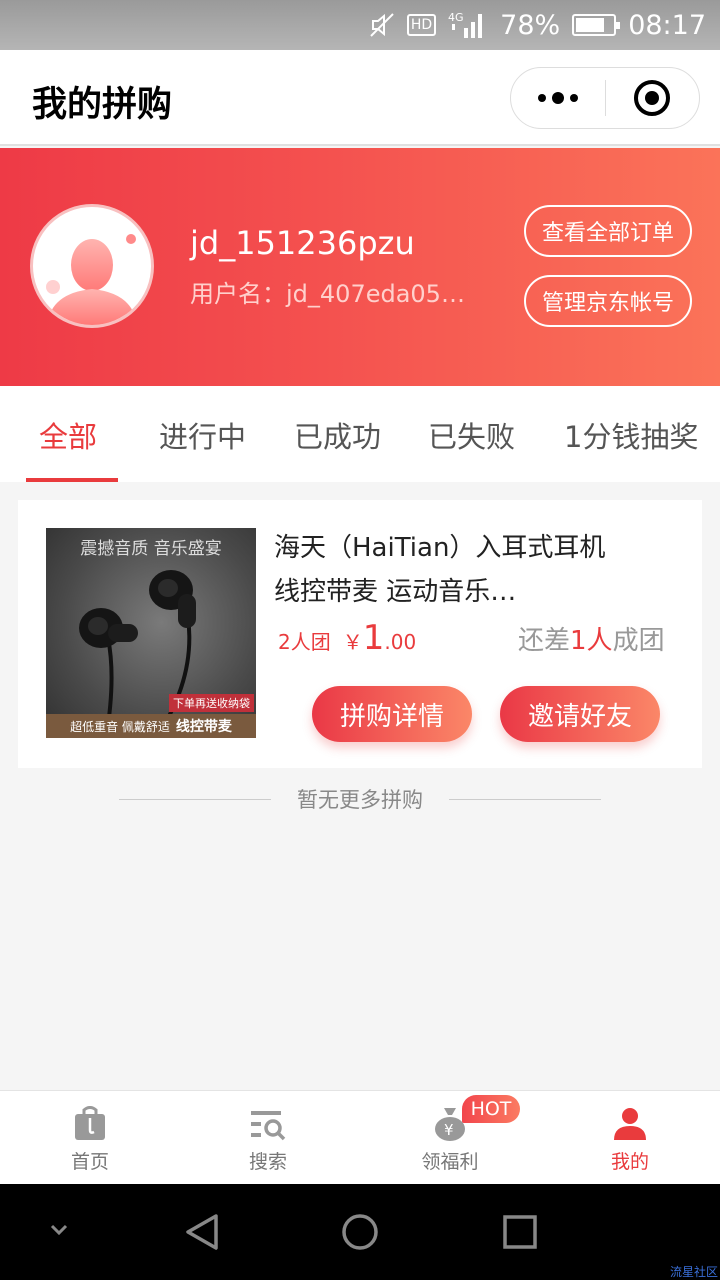 The image size is (720, 1280). Describe the element at coordinates (72, 480) in the screenshot. I see `tab-indicator` at that location.